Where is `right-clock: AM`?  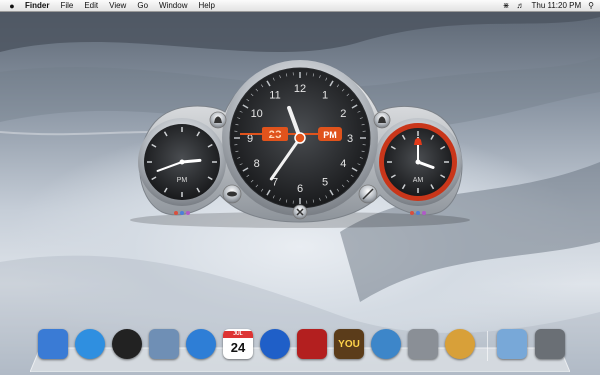 right-clock: AM is located at coordinates (418, 162).